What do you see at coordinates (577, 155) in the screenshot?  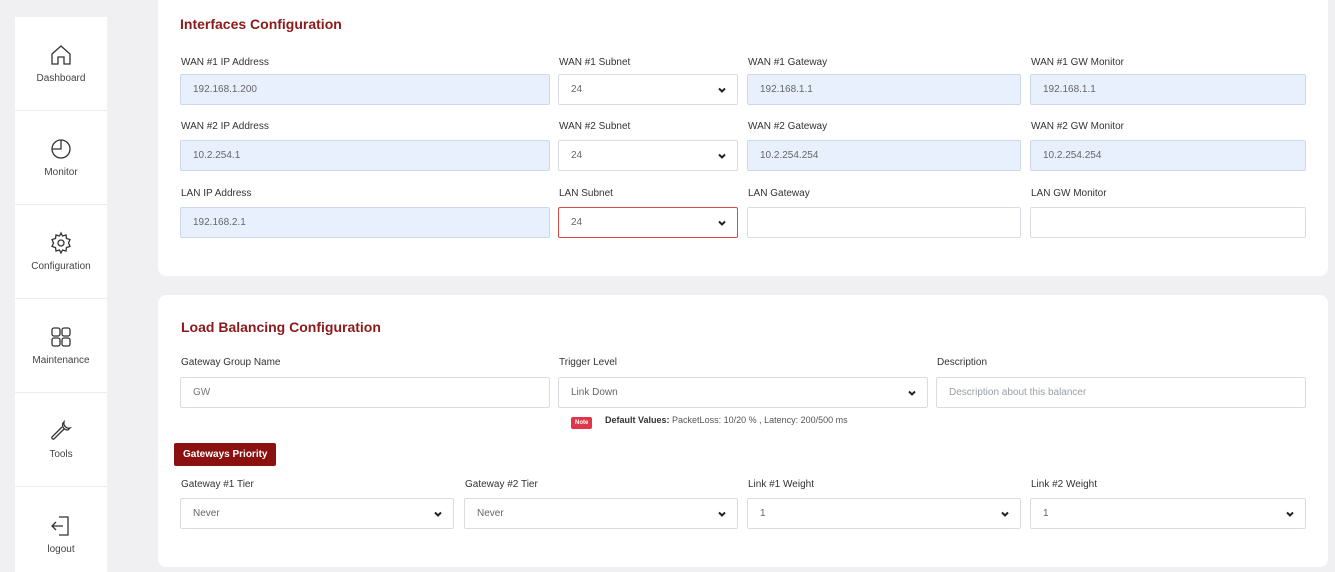 I see `wan2-subnet-value: 24` at bounding box center [577, 155].